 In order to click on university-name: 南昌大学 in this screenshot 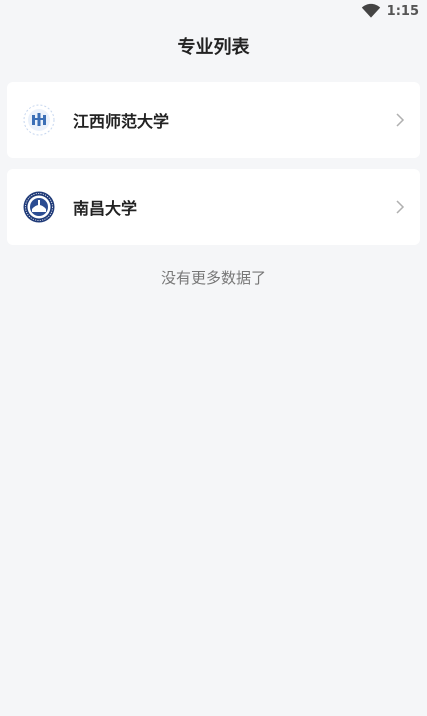, I will do `click(105, 208)`.